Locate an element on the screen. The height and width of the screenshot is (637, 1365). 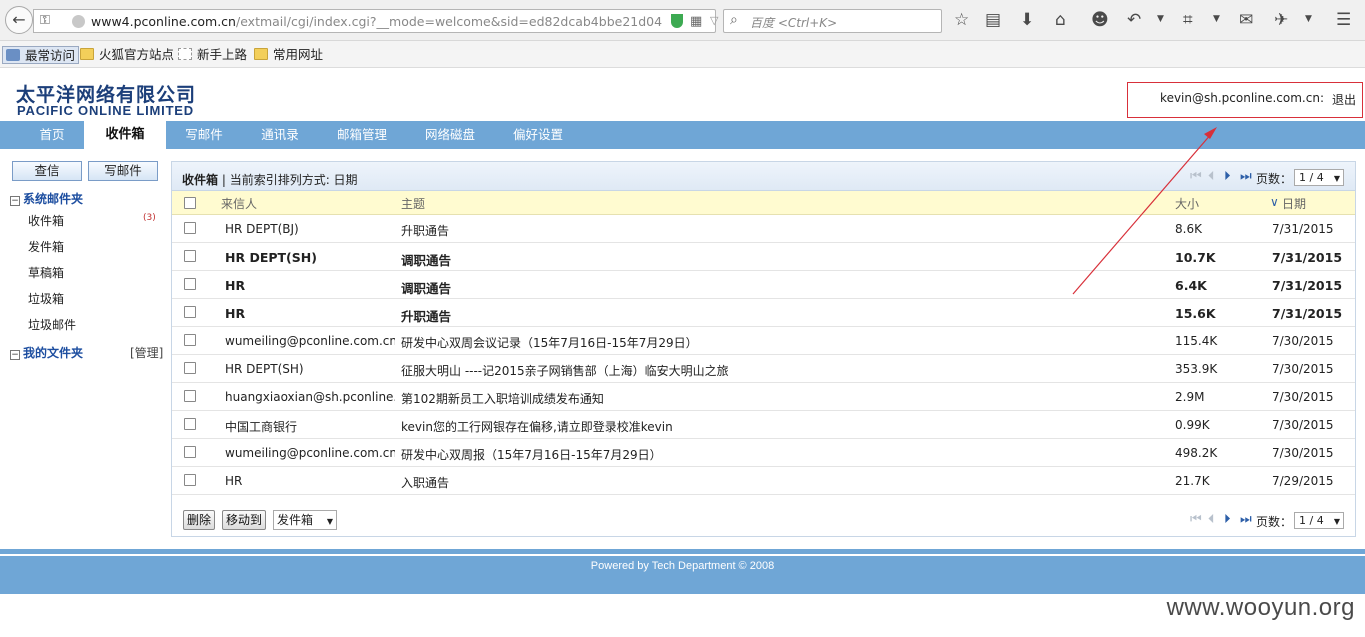
dropdown-icon: ▽ is located at coordinates (714, 20).